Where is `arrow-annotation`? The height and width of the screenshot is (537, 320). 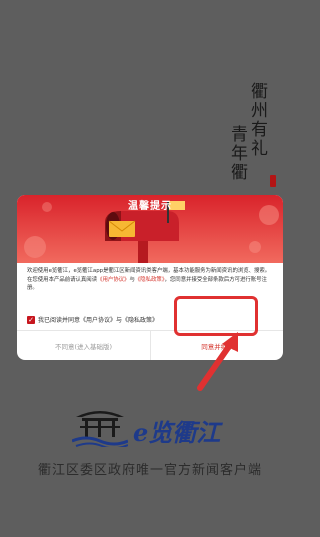 arrow-annotation is located at coordinates (217, 361).